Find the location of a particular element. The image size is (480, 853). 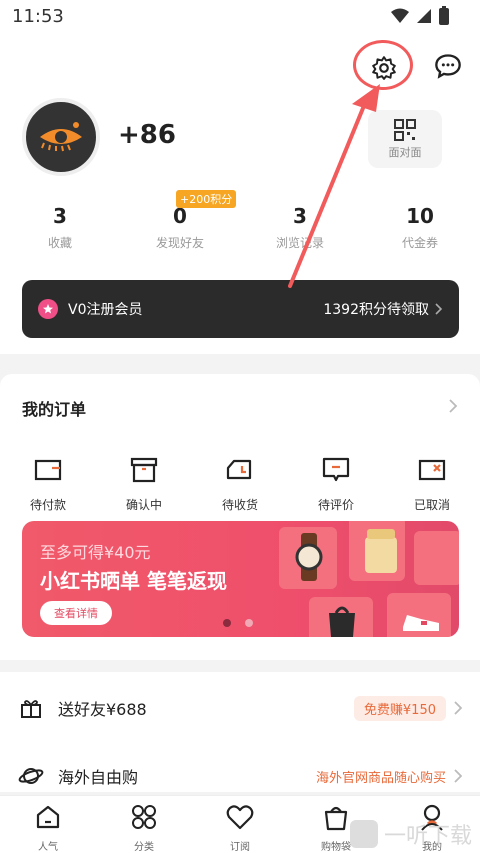

member-title: V0注册会员 is located at coordinates (105, 310).